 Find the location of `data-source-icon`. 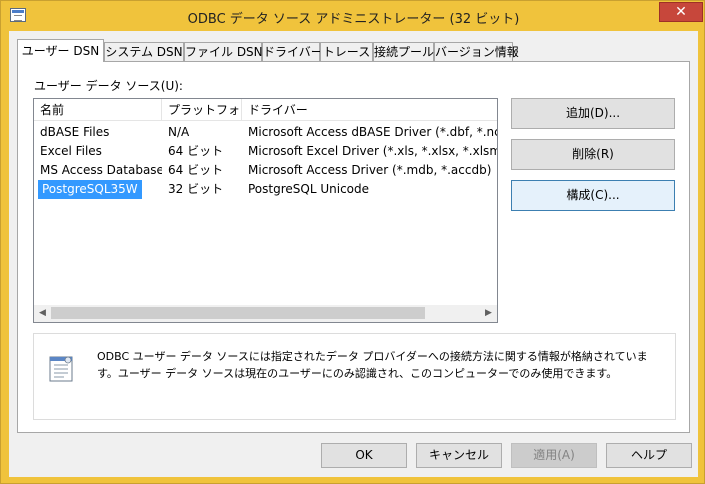

data-source-icon is located at coordinates (61, 369).